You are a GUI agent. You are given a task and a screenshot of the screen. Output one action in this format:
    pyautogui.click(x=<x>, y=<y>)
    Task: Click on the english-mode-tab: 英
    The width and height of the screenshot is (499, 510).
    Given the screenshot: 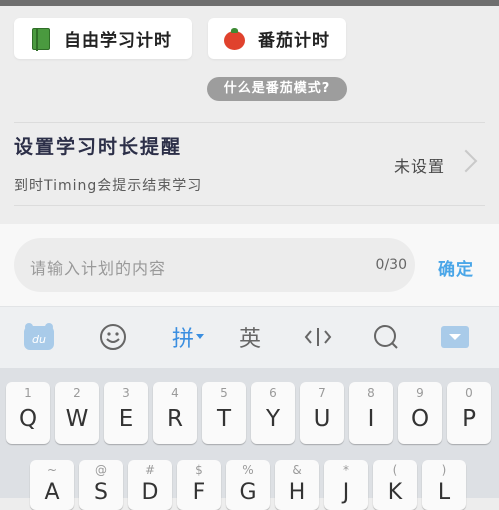 What is the action you would take?
    pyautogui.click(x=250, y=337)
    